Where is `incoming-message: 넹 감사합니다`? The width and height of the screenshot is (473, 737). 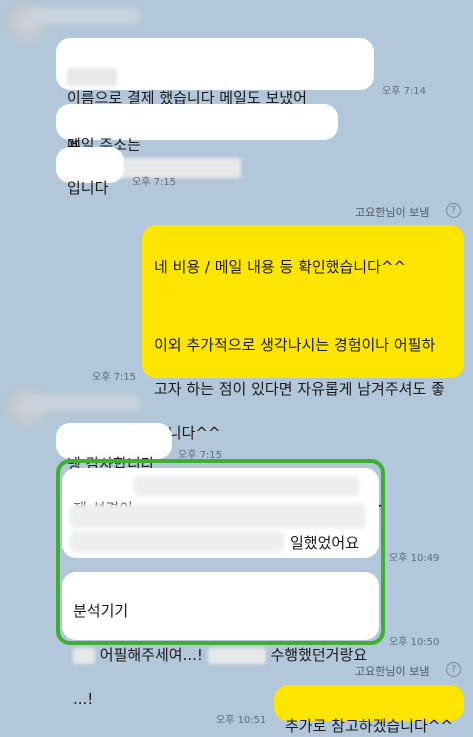 incoming-message: 넹 감사합니다 is located at coordinates (114, 448).